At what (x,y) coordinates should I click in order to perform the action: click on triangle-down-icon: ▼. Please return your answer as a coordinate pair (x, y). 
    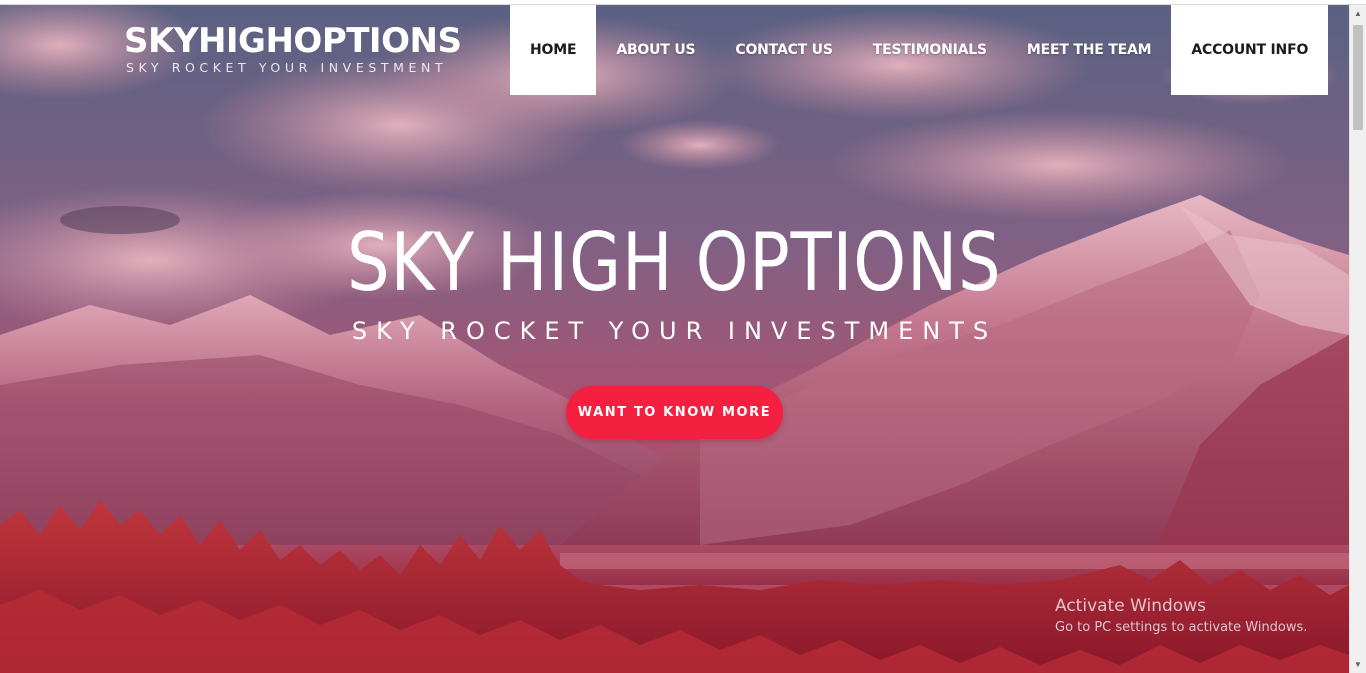
    Looking at the image, I should click on (1358, 664).